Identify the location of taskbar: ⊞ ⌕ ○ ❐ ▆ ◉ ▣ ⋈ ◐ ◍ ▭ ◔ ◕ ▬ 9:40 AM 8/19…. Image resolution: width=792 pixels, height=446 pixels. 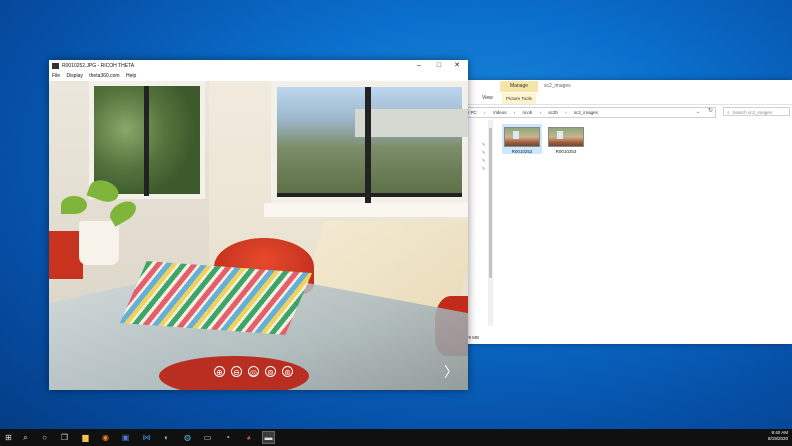
(396, 437).